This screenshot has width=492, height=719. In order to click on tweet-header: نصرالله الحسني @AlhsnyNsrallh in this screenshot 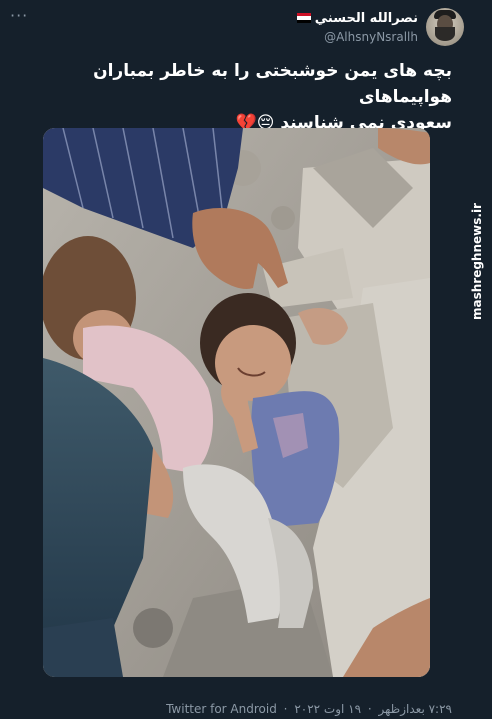, I will do `click(378, 27)`.